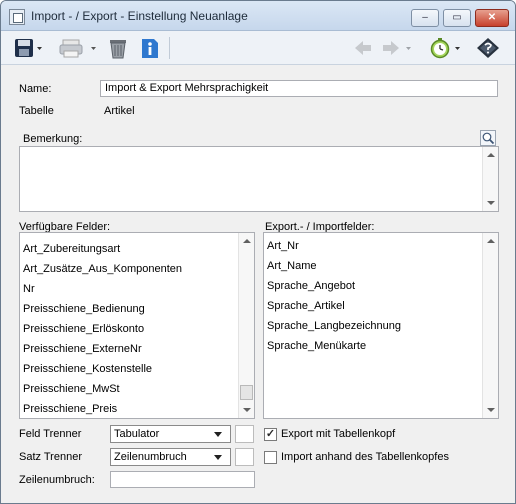  I want to click on list-item: Sprache_Angebot, so click(311, 286).